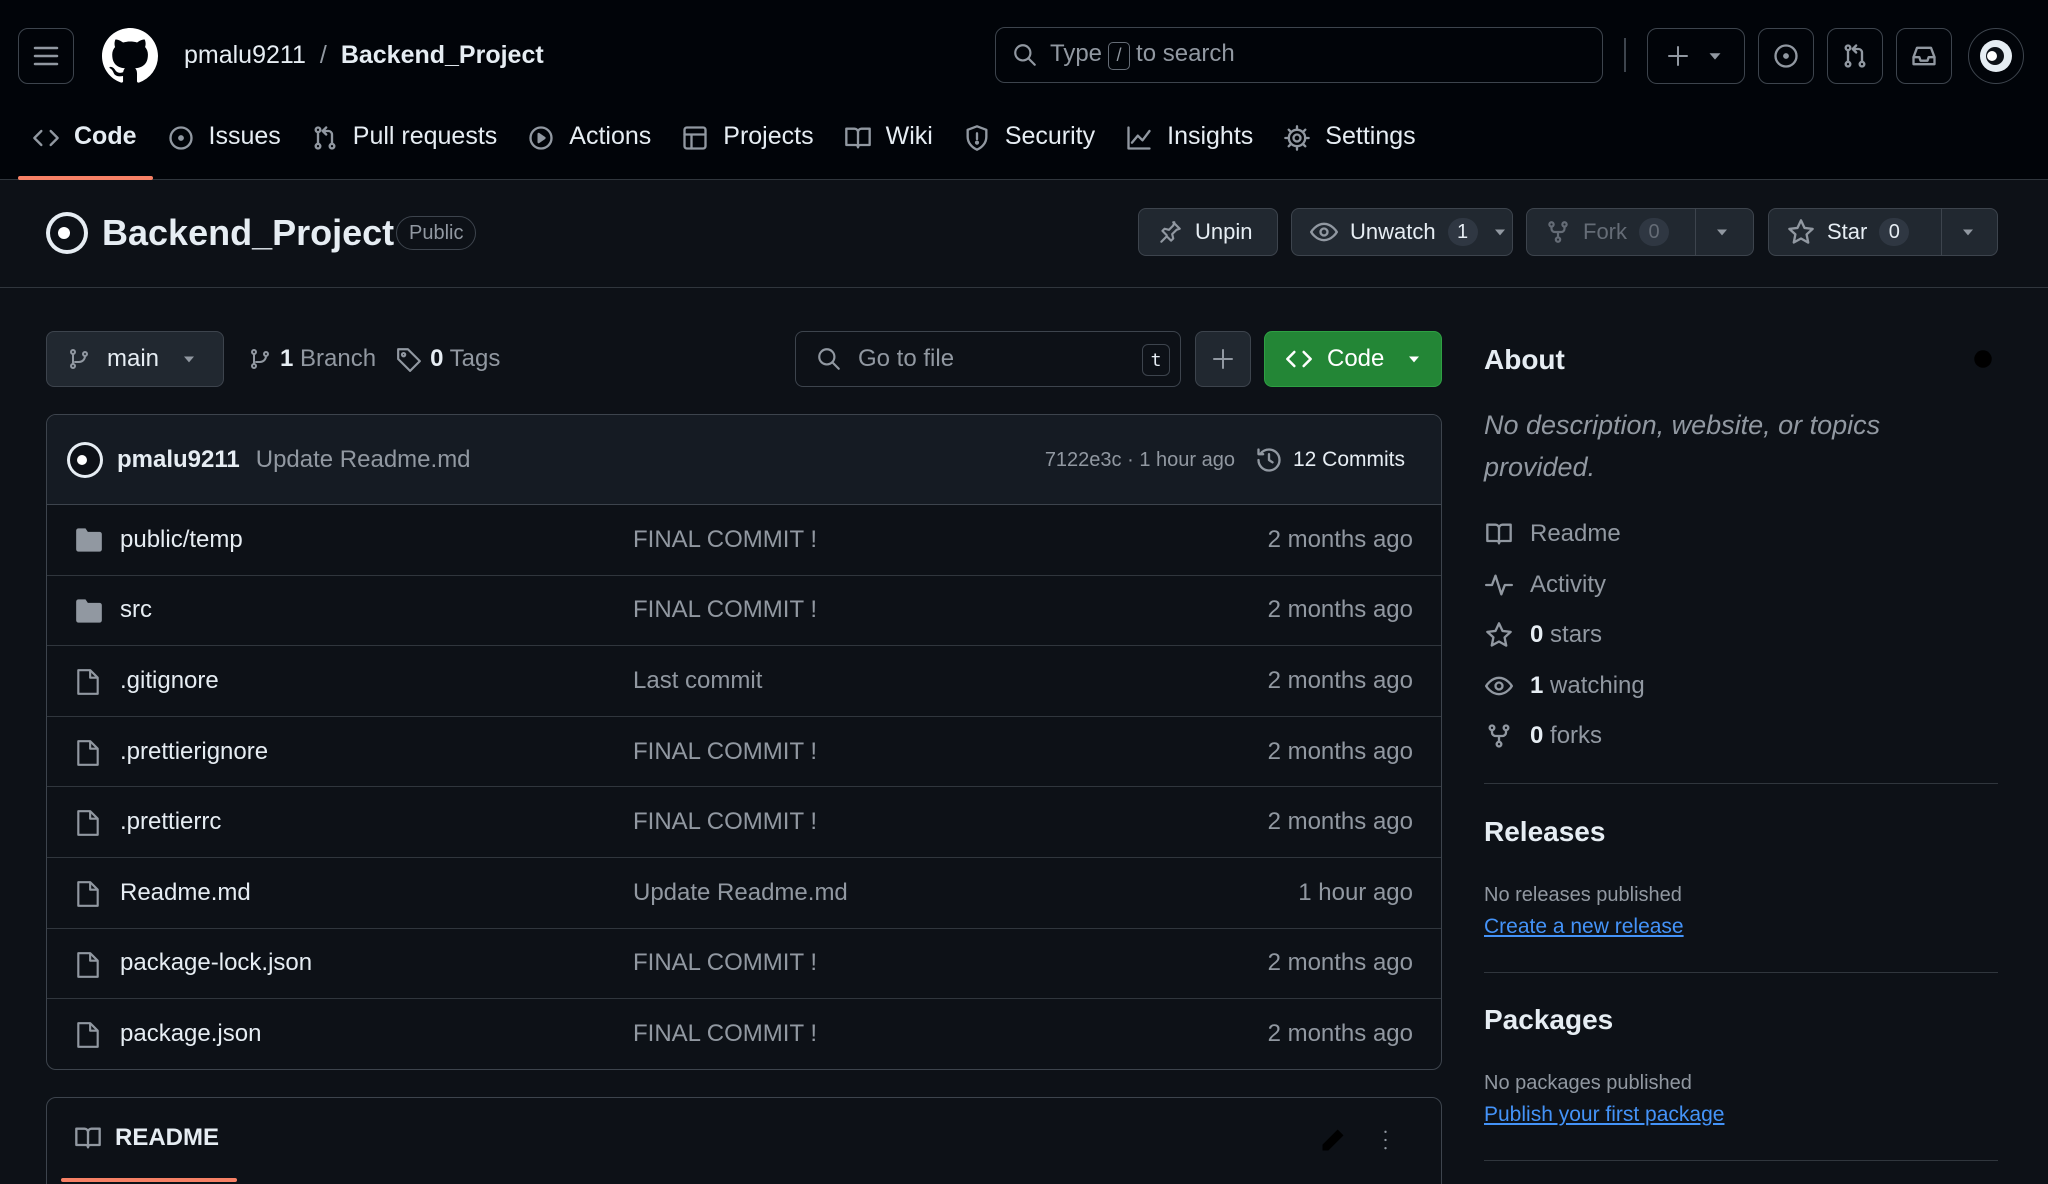 This screenshot has height=1184, width=2048. What do you see at coordinates (1564, 686) in the screenshot?
I see `watching-link: 1 watching` at bounding box center [1564, 686].